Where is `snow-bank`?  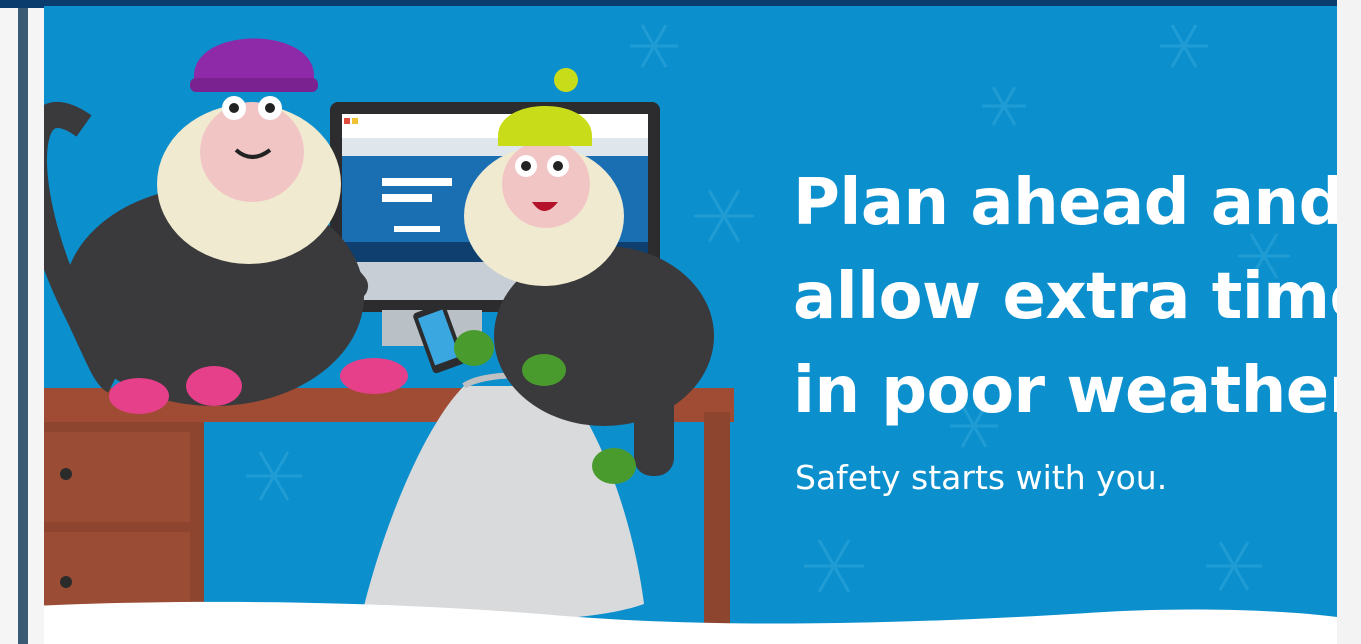
snow-bank is located at coordinates (690, 622).